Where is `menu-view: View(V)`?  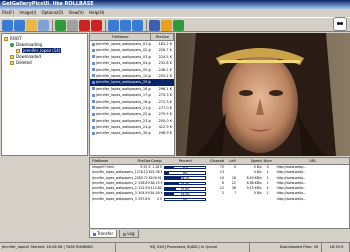
menu-view: View(V) is located at coordinates (76, 12).